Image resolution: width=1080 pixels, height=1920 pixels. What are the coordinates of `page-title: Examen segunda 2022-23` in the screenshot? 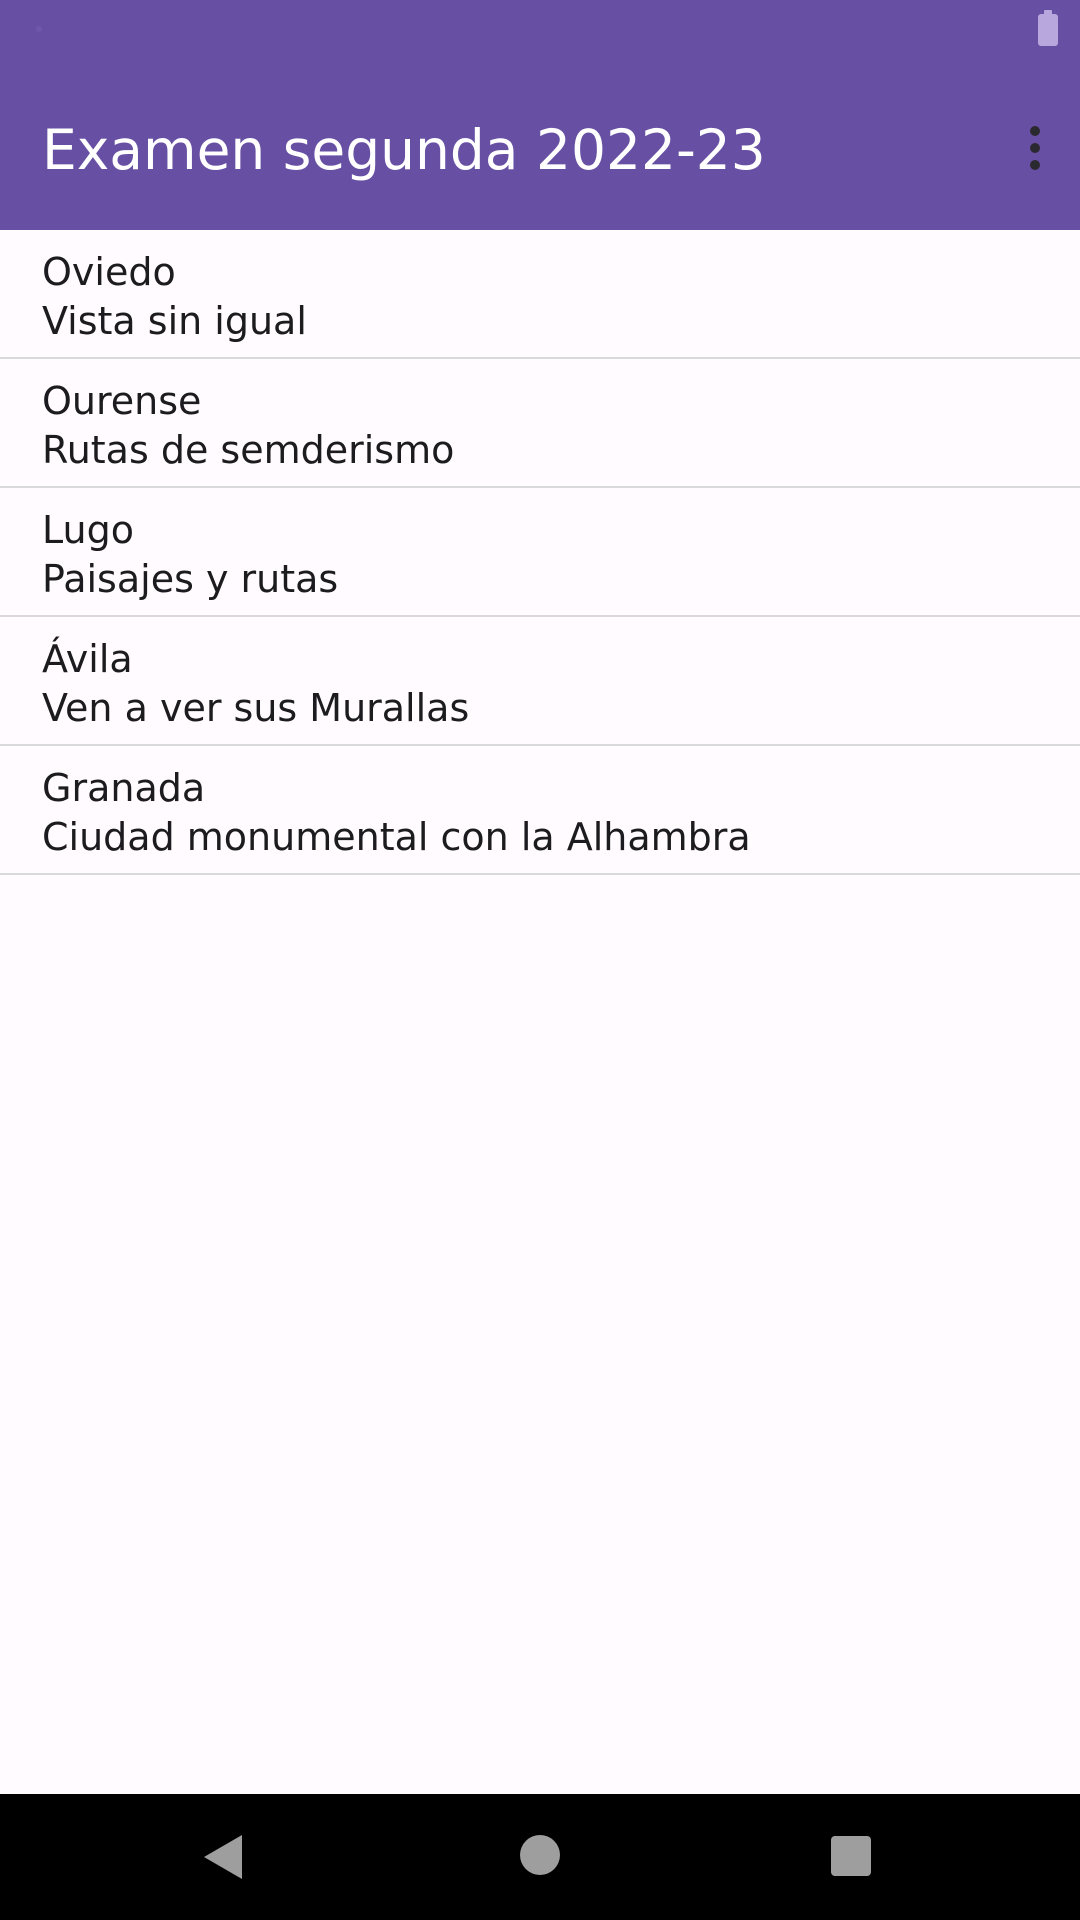 It's located at (404, 150).